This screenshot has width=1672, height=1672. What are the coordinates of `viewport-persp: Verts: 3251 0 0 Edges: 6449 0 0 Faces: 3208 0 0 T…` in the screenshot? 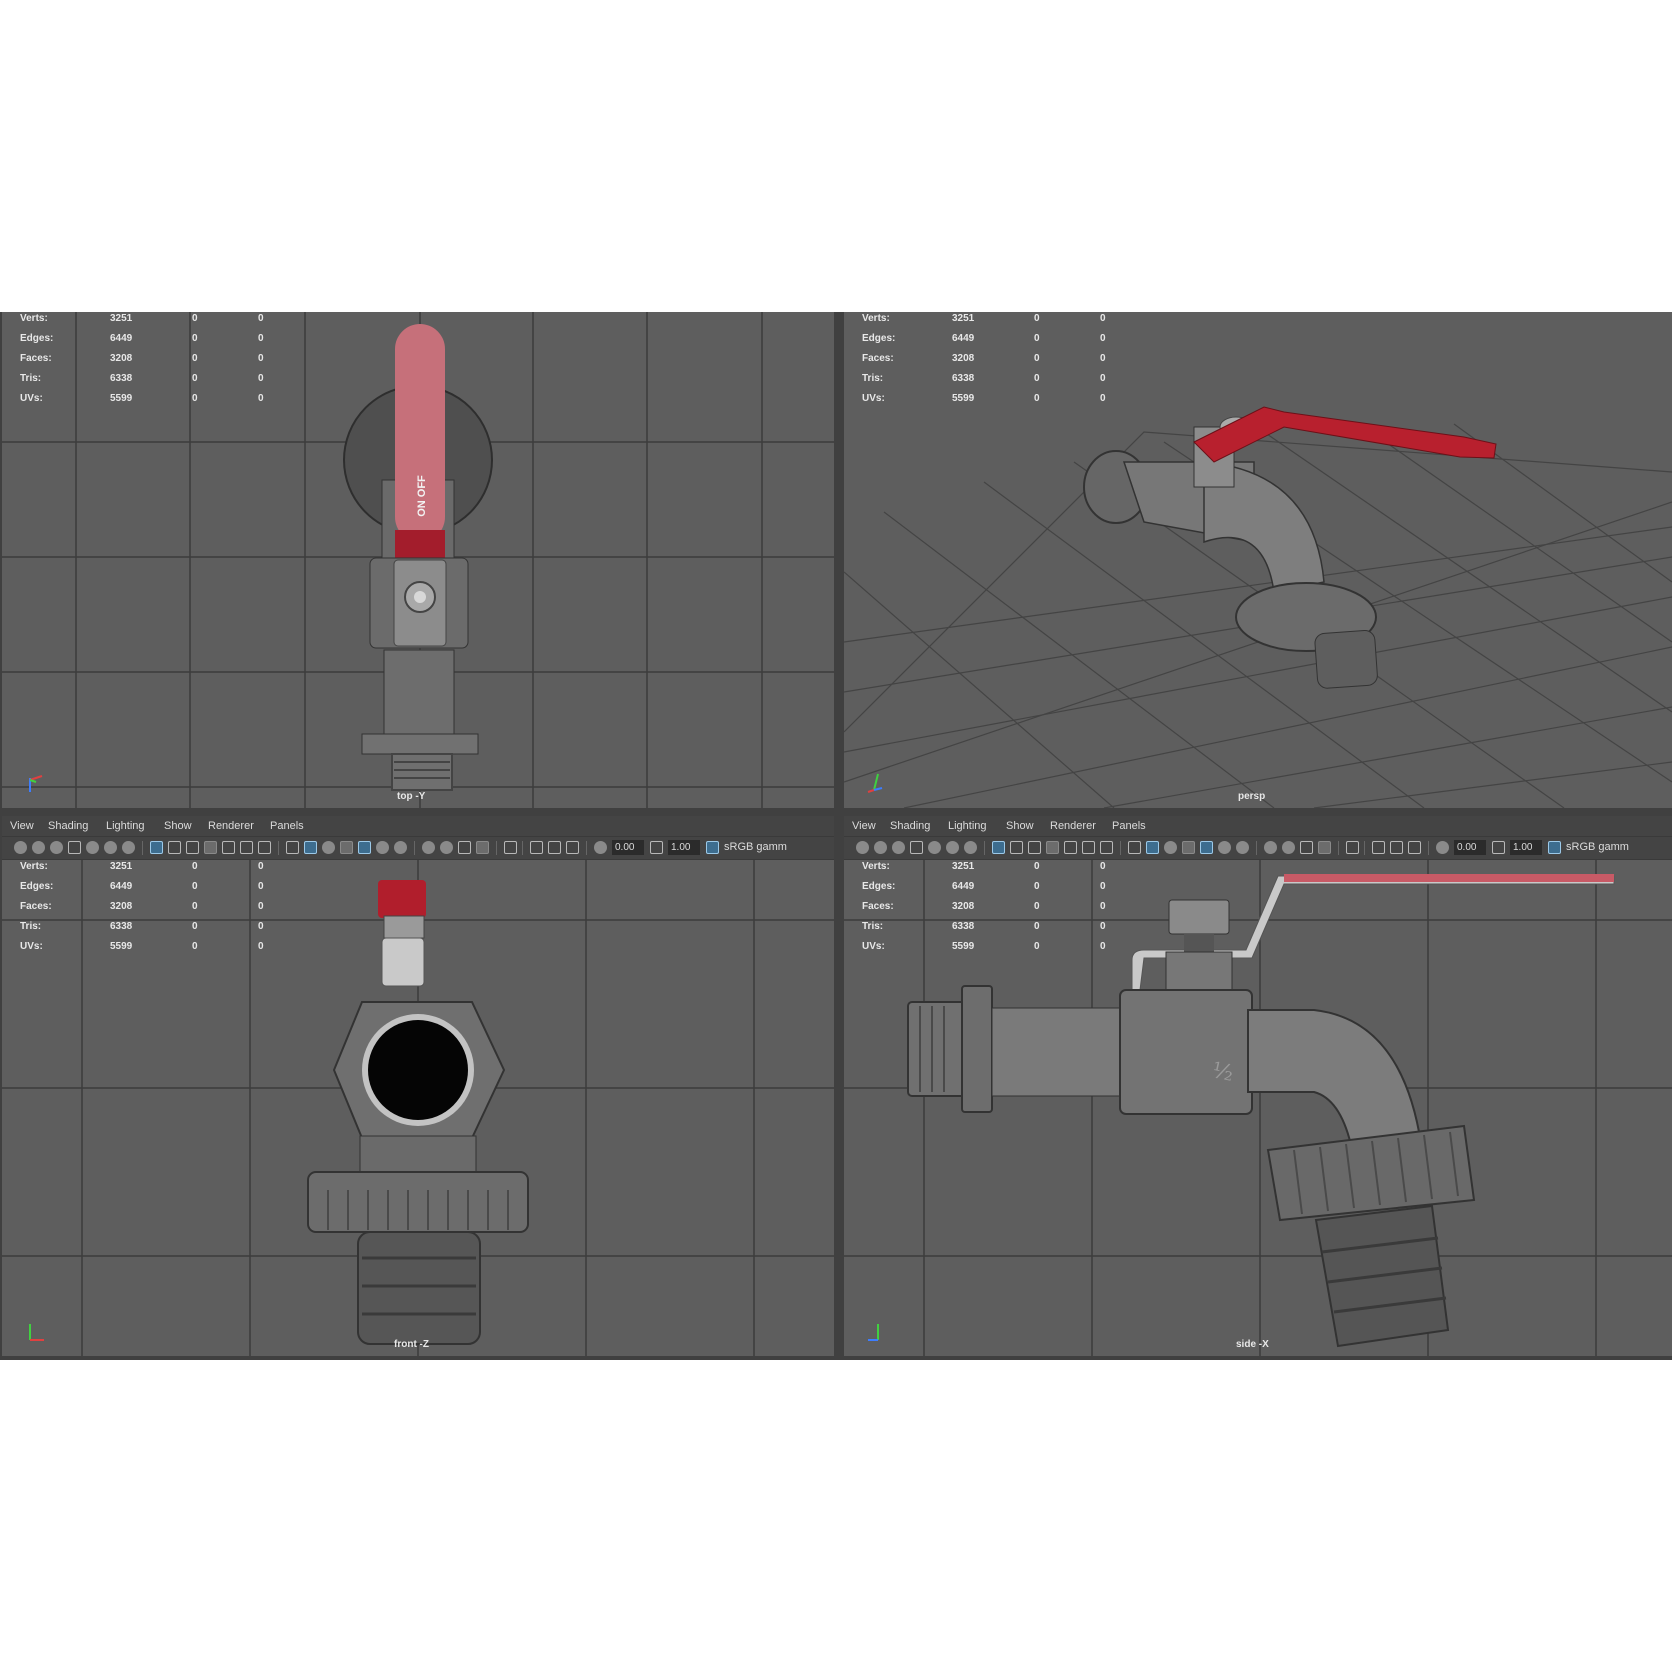 It's located at (1258, 560).